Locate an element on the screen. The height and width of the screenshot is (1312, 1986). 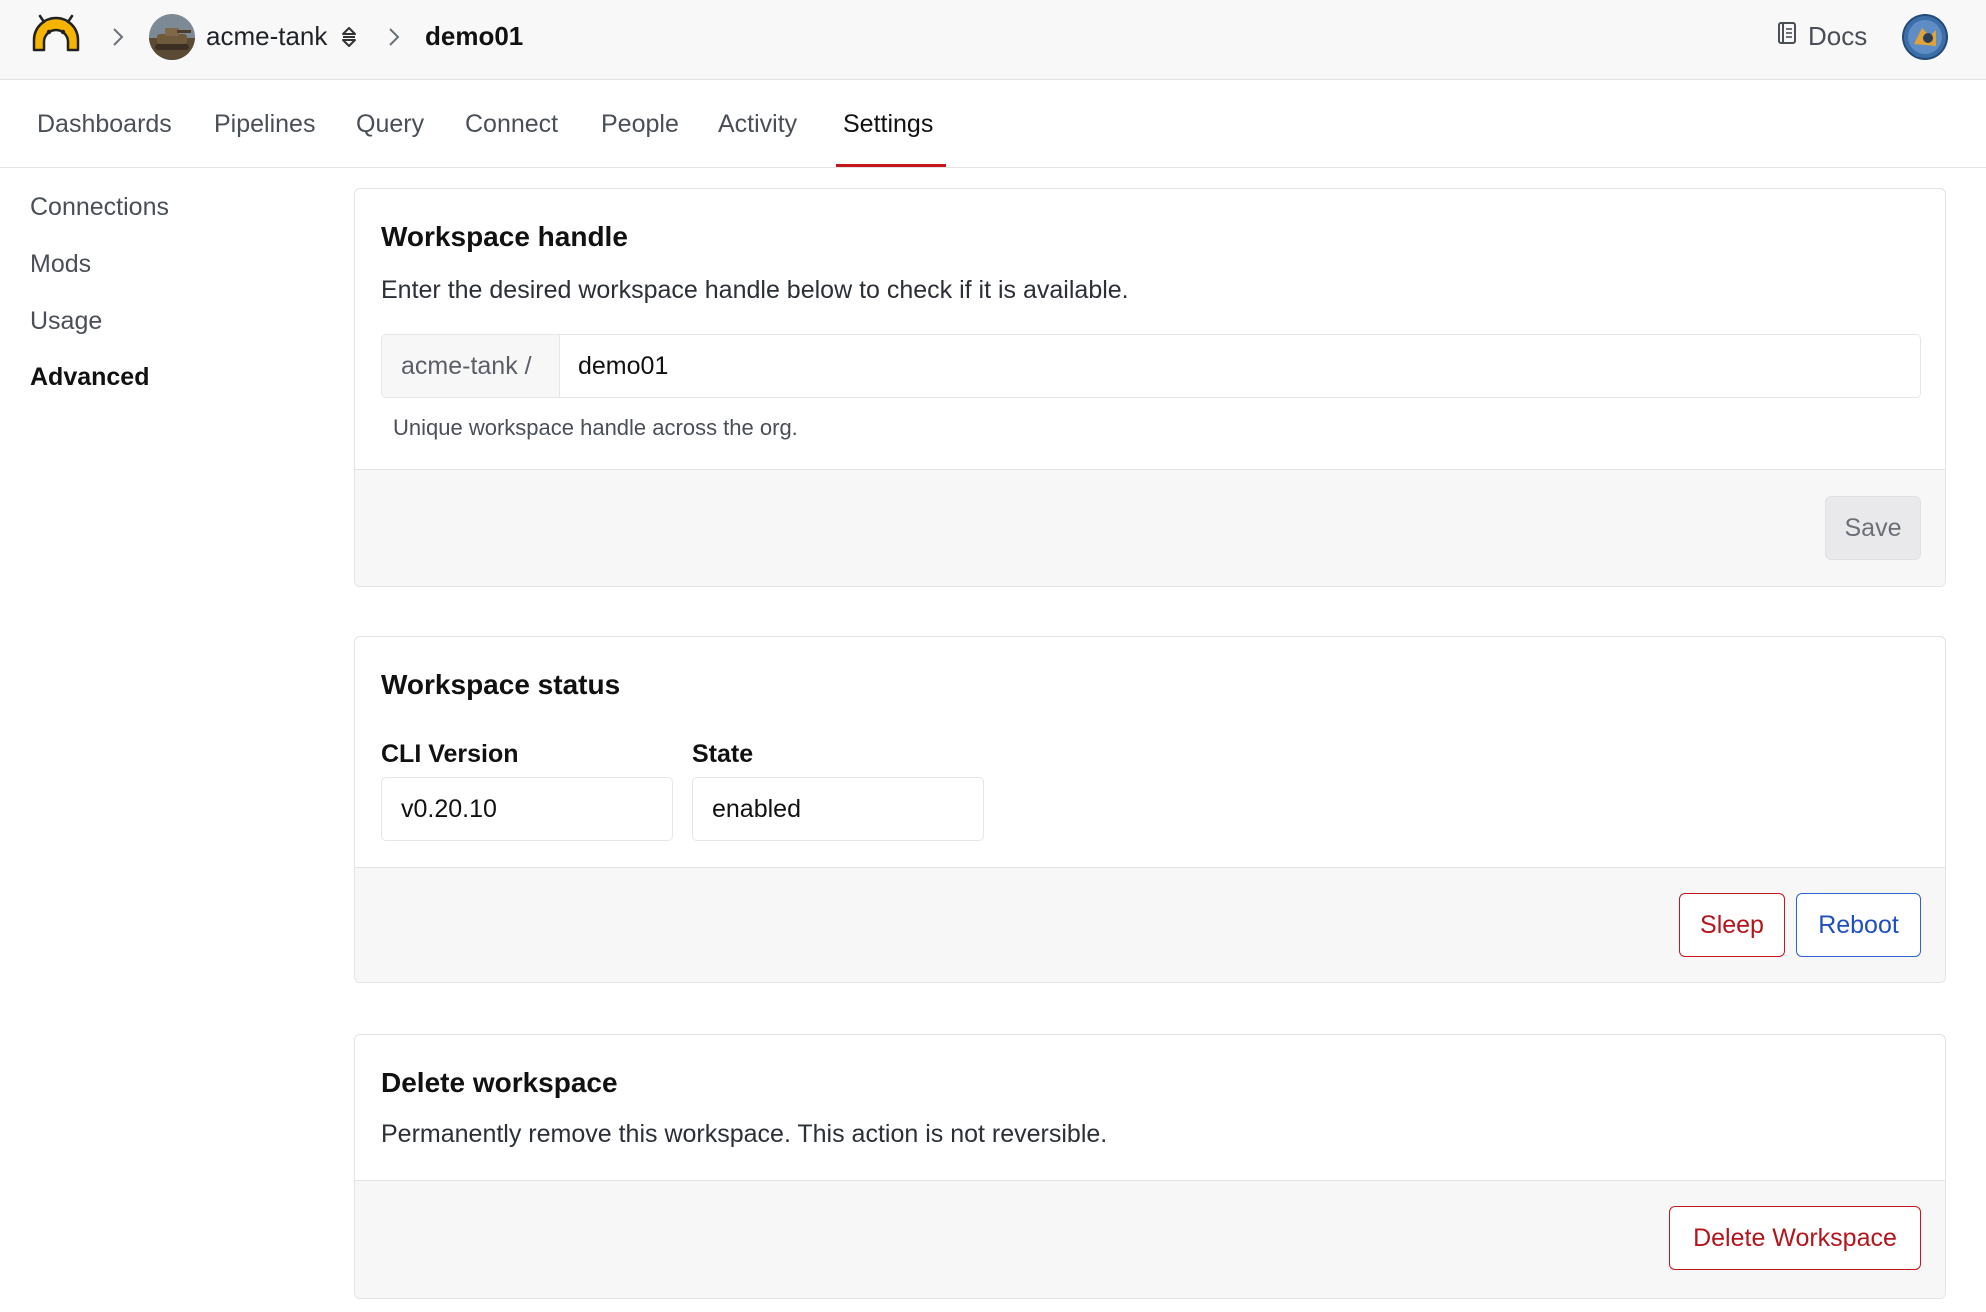
card-footer: Save is located at coordinates (1150, 527).